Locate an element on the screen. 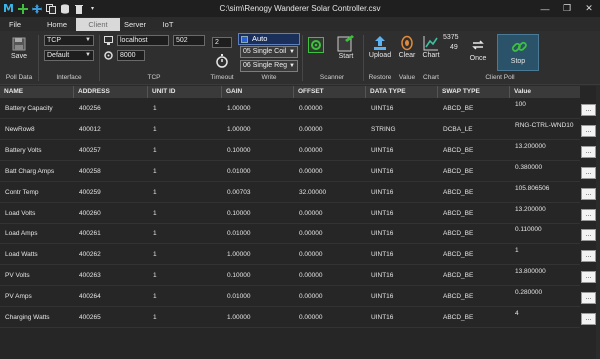 The width and height of the screenshot is (600, 359). column-header-data-type: DATA TYPE is located at coordinates (402, 92).